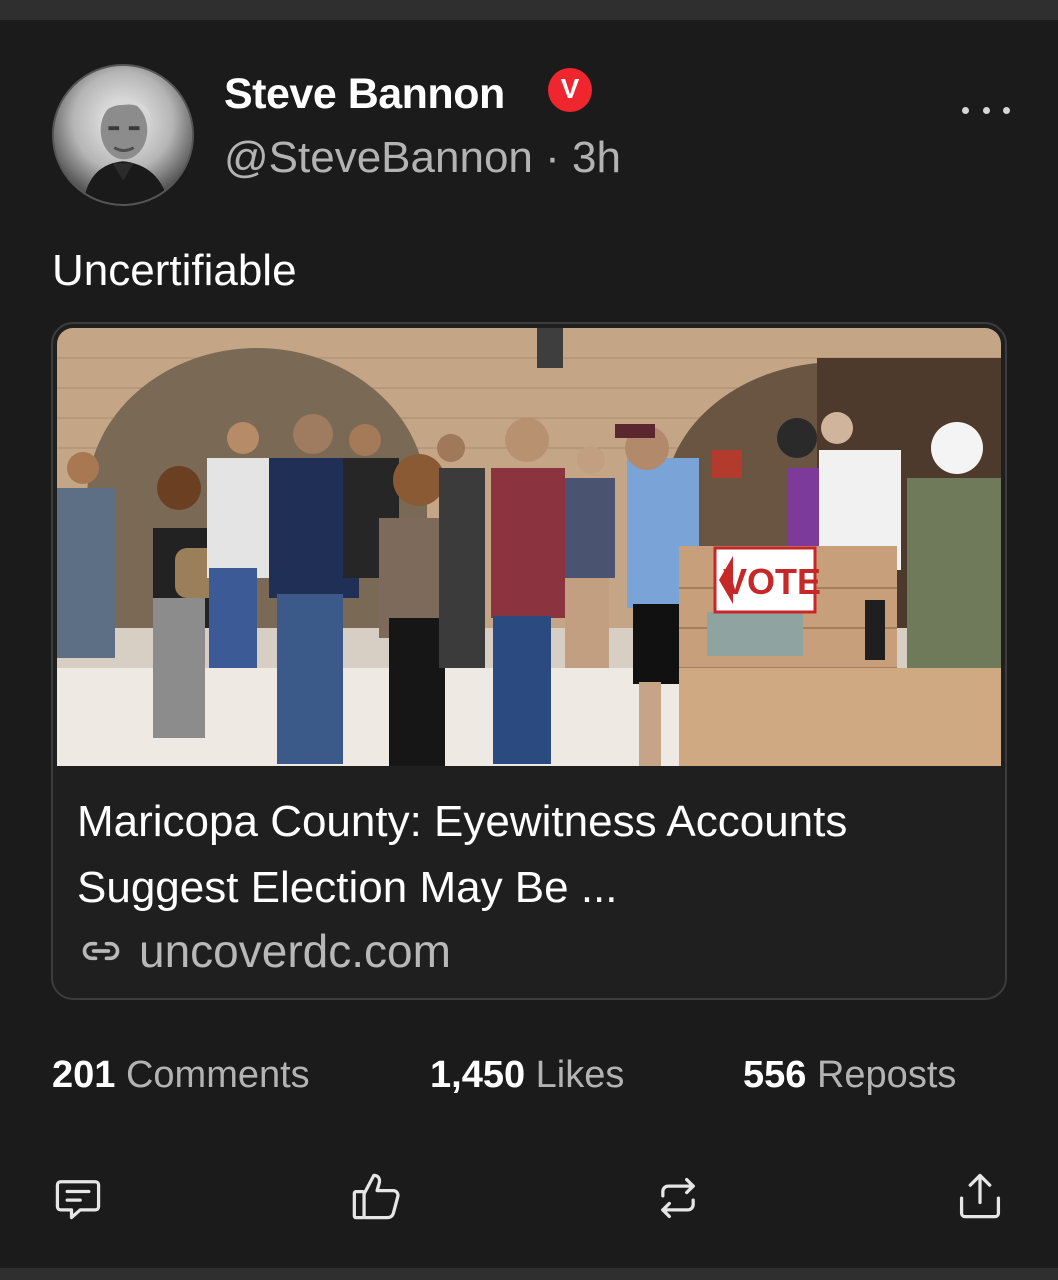 Image resolution: width=1058 pixels, height=1280 pixels. What do you see at coordinates (217, 1075) in the screenshot?
I see `comments-label: Comments` at bounding box center [217, 1075].